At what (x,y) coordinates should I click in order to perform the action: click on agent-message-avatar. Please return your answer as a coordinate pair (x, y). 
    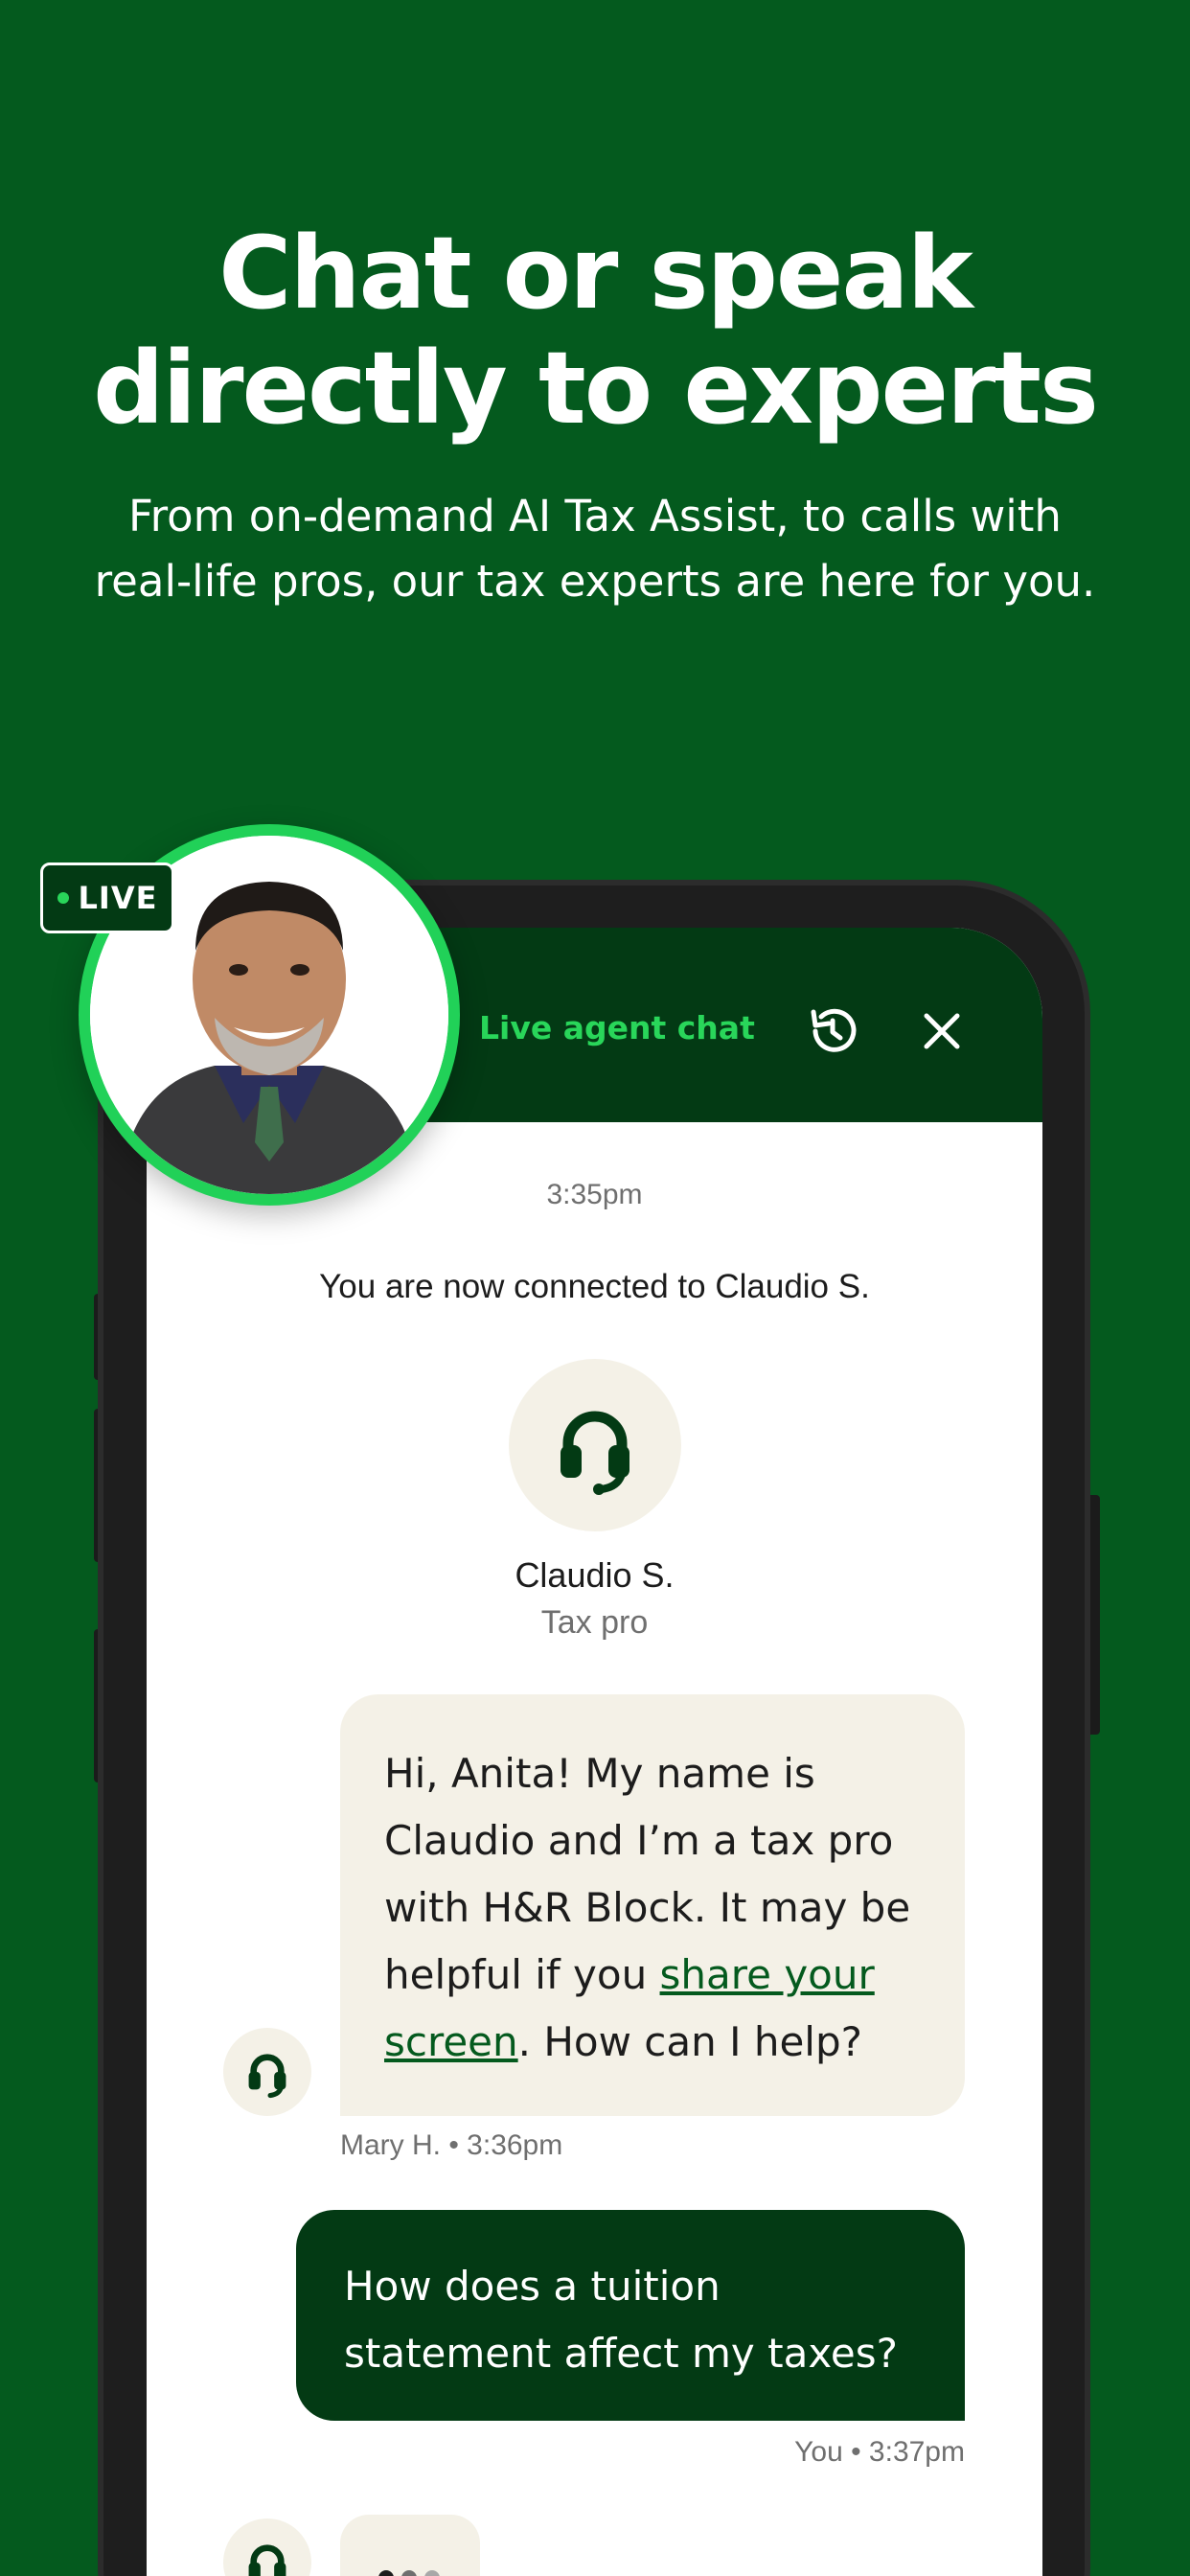
    Looking at the image, I should click on (267, 2072).